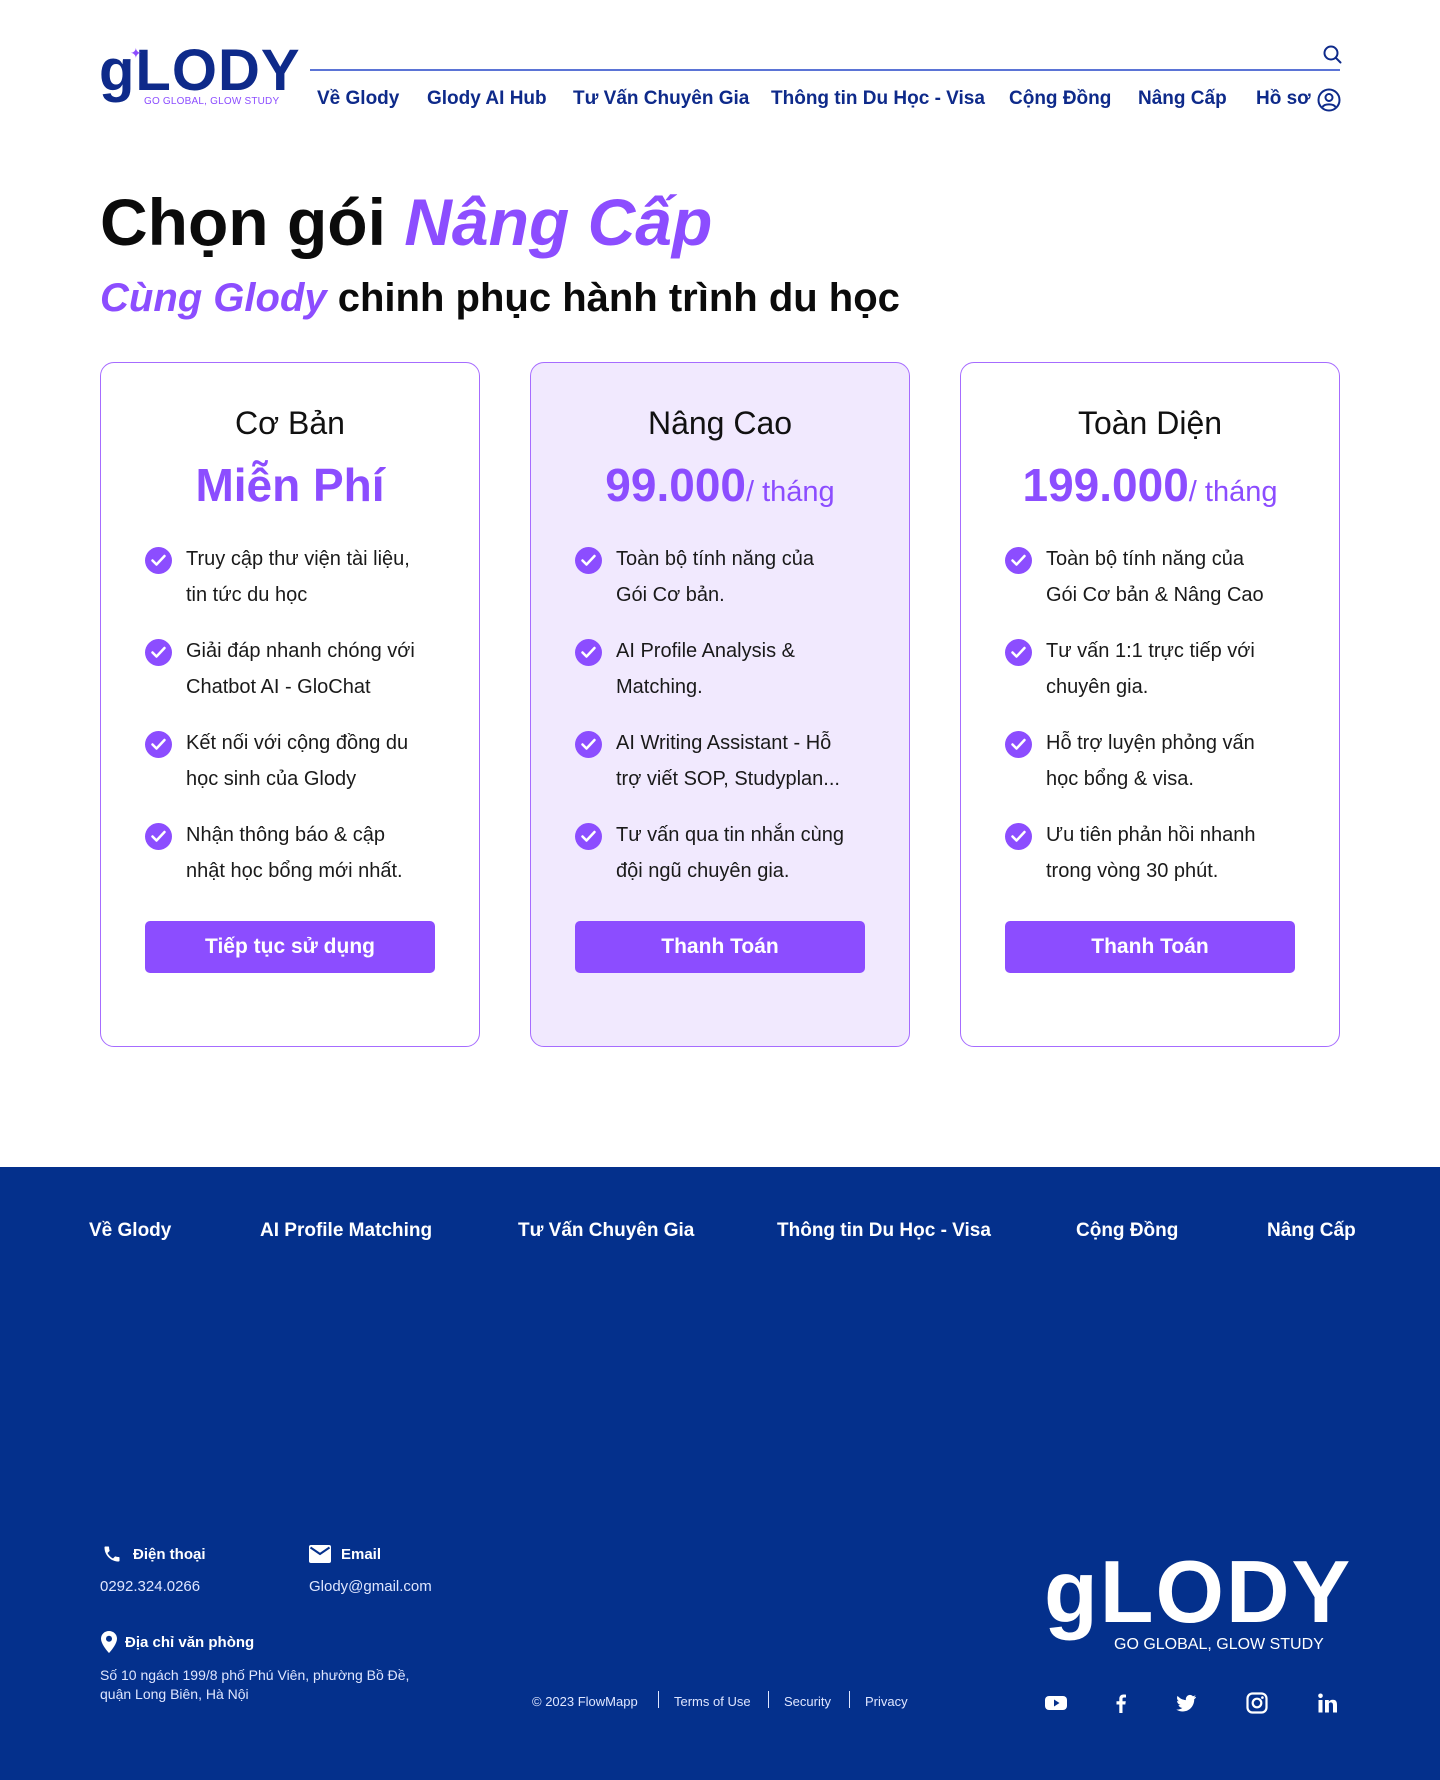 Image resolution: width=1440 pixels, height=1780 pixels. I want to click on linkedin-icon, so click(1328, 1703).